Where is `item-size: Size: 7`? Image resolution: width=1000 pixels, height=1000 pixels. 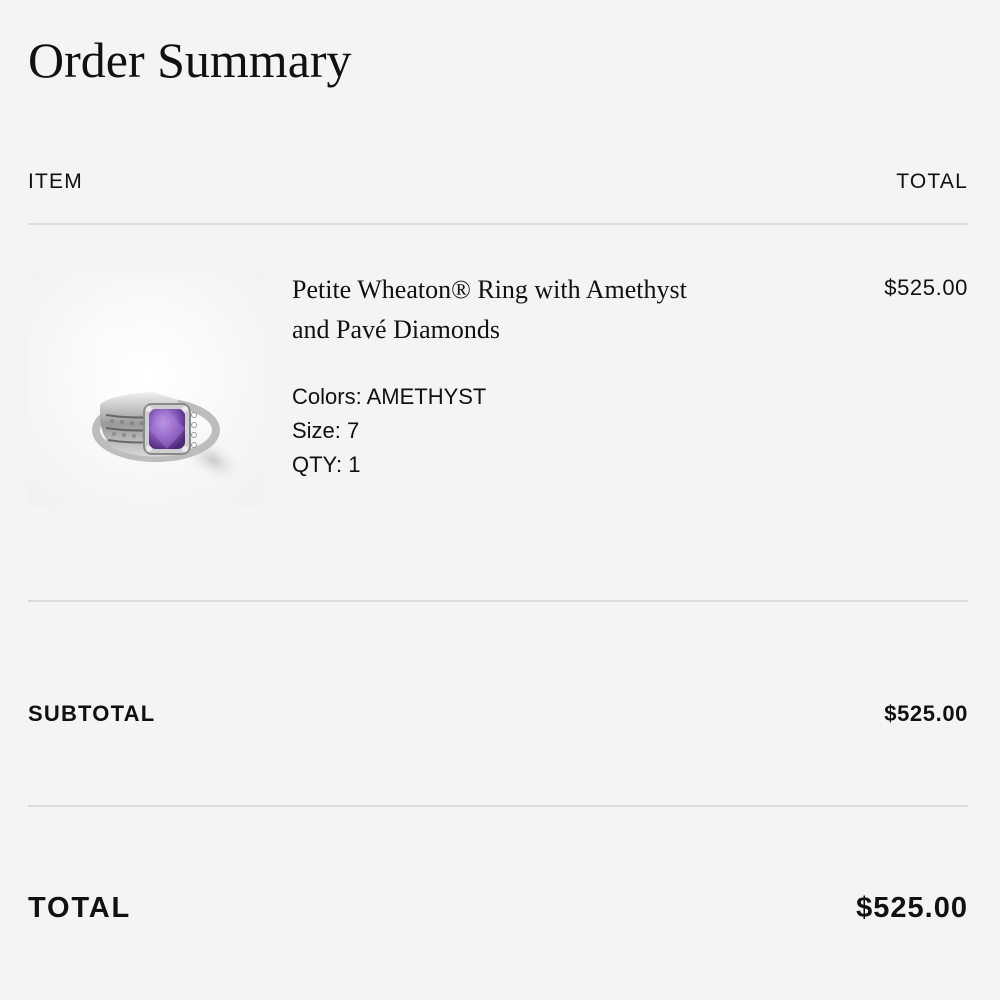 item-size: Size: 7 is located at coordinates (326, 430).